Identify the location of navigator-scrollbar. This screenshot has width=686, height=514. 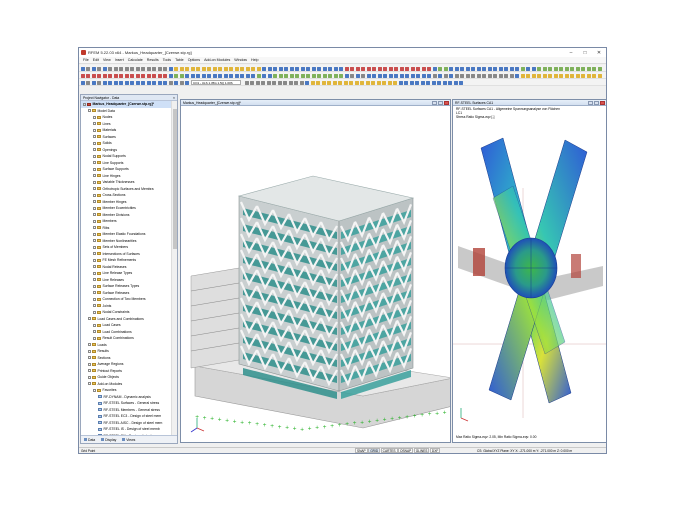
(174, 268).